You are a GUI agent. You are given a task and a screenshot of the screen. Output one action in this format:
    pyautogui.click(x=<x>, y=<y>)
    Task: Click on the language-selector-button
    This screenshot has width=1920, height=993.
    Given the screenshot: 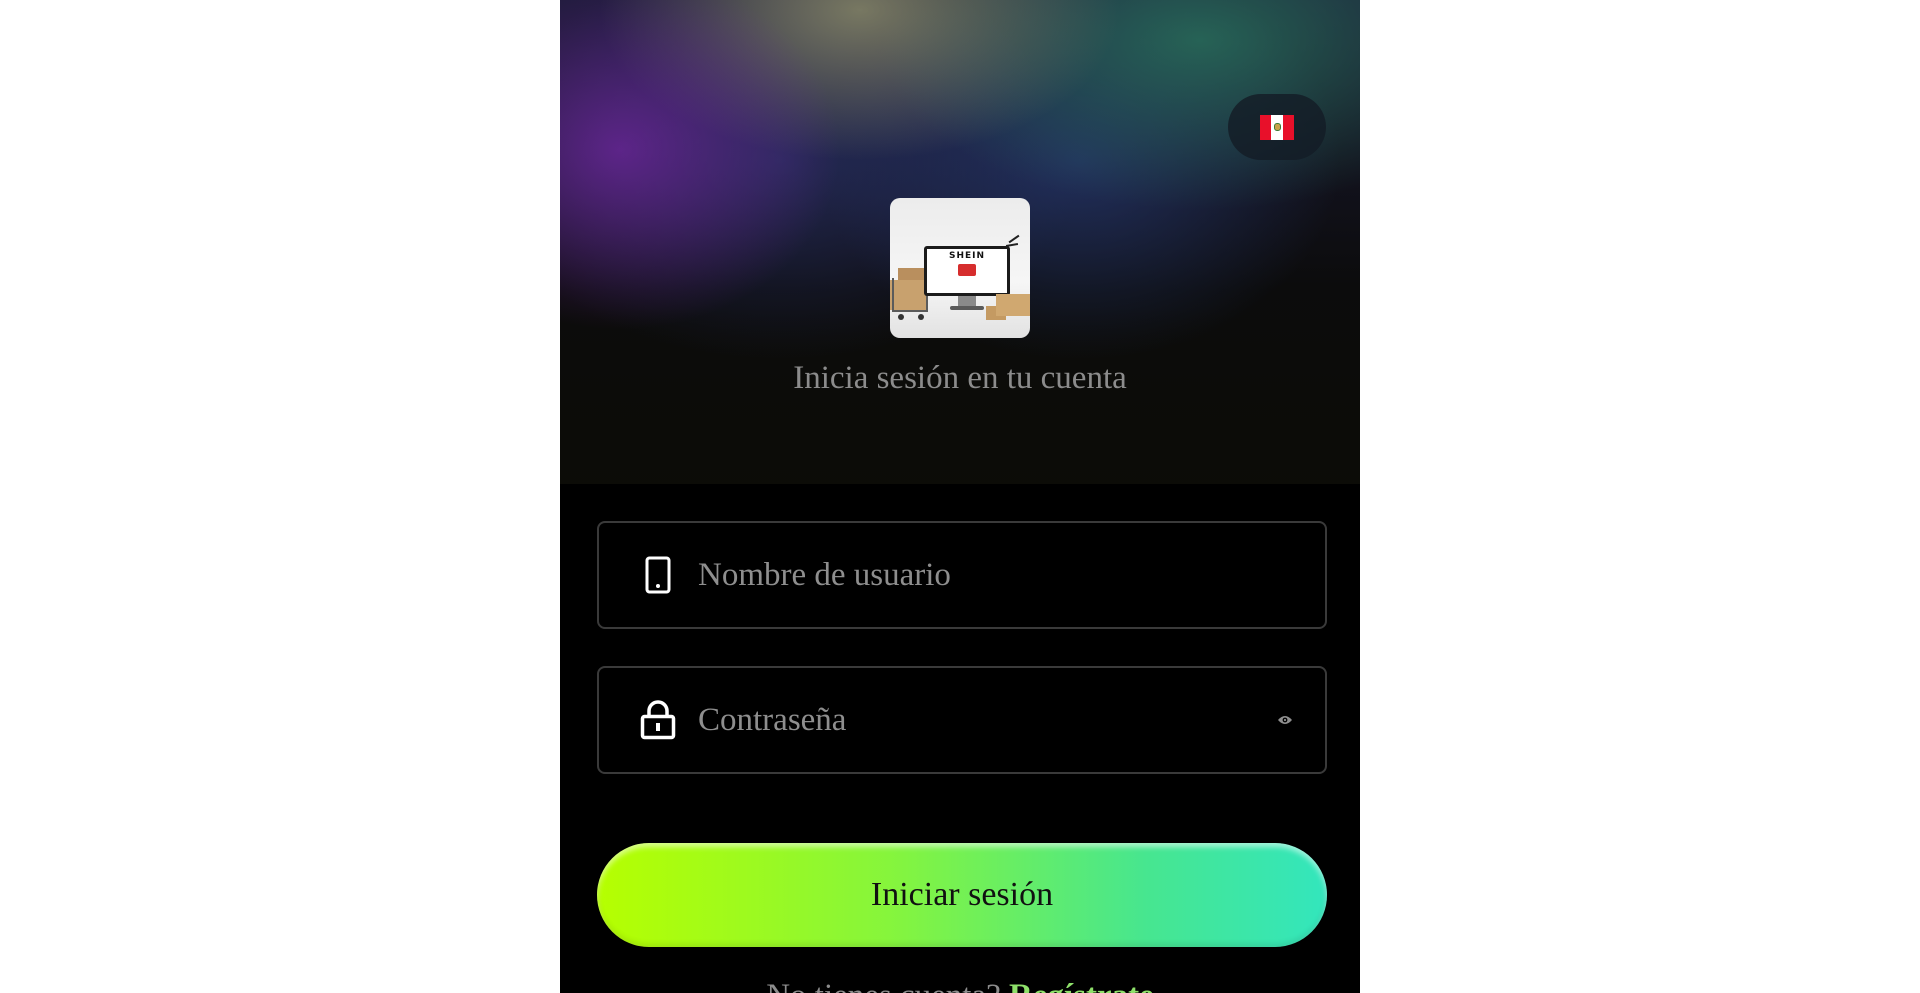 What is the action you would take?
    pyautogui.click(x=1277, y=127)
    